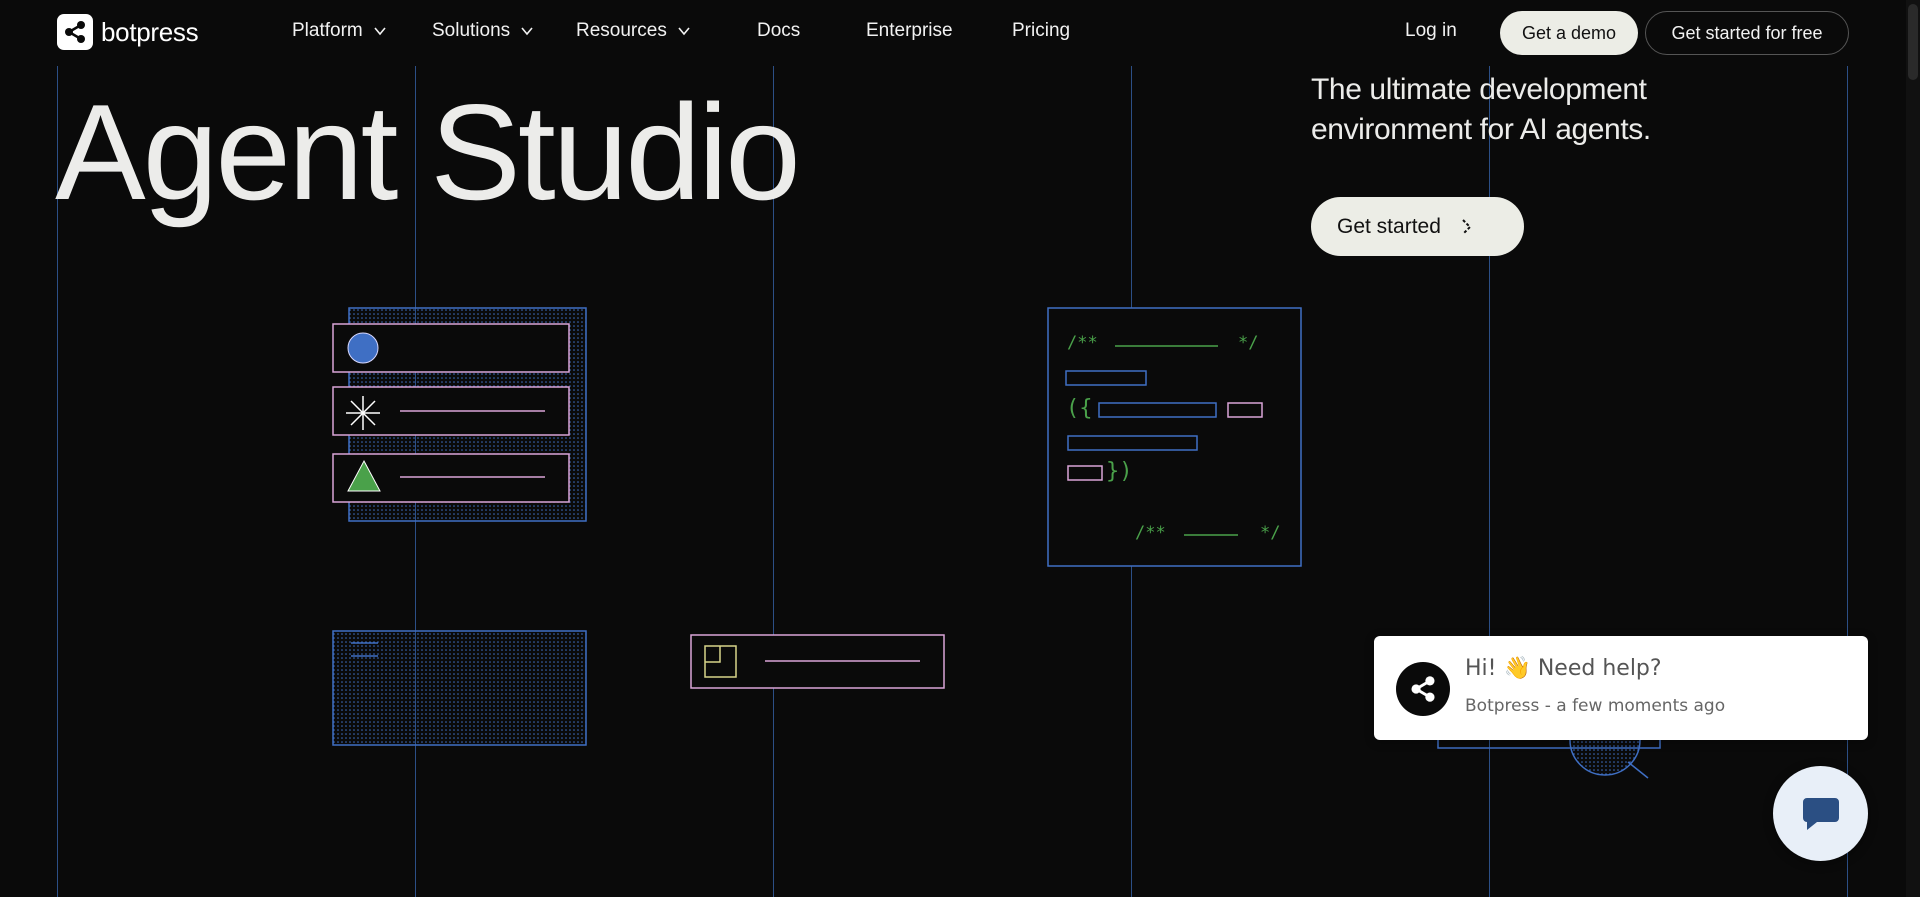  Describe the element at coordinates (1913, 448) in the screenshot. I see `page-scrollbar` at that location.